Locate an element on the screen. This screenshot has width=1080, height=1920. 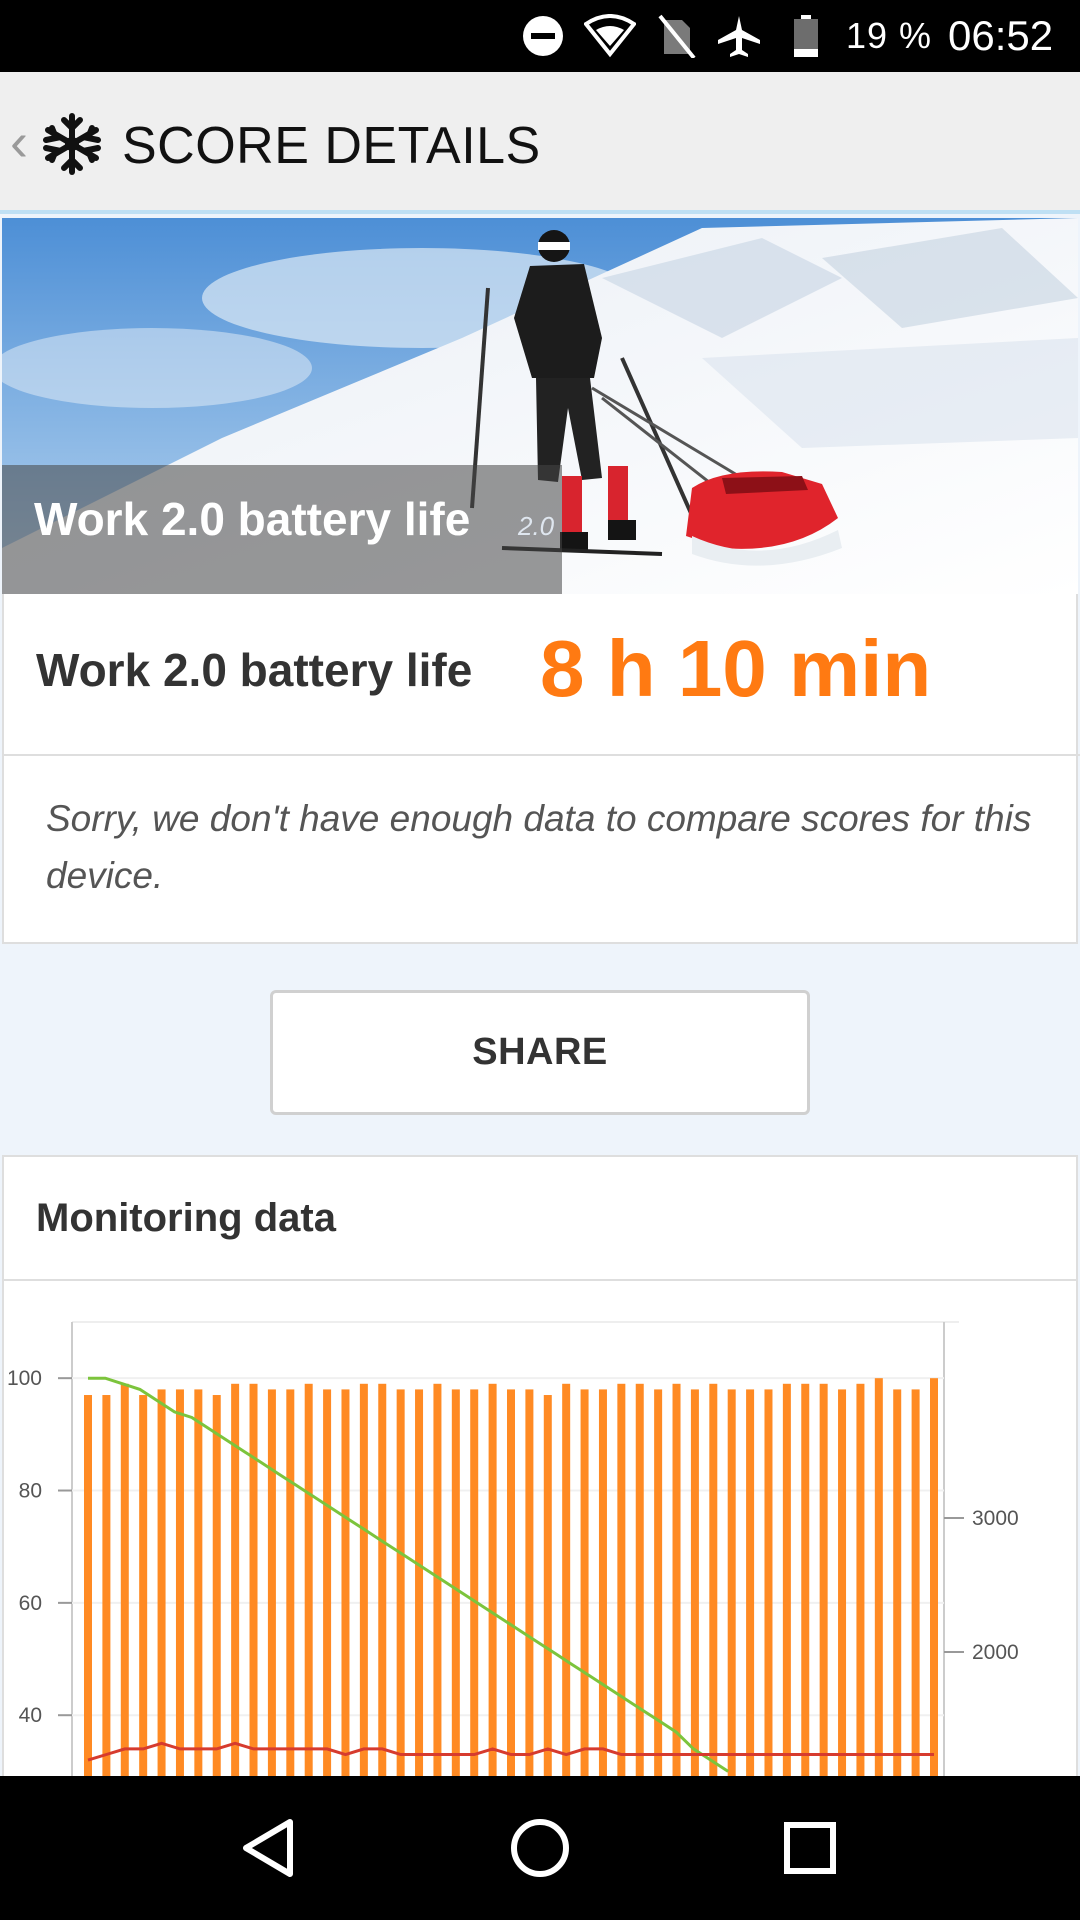
left-tick-label: 80 is located at coordinates (30, 1491).